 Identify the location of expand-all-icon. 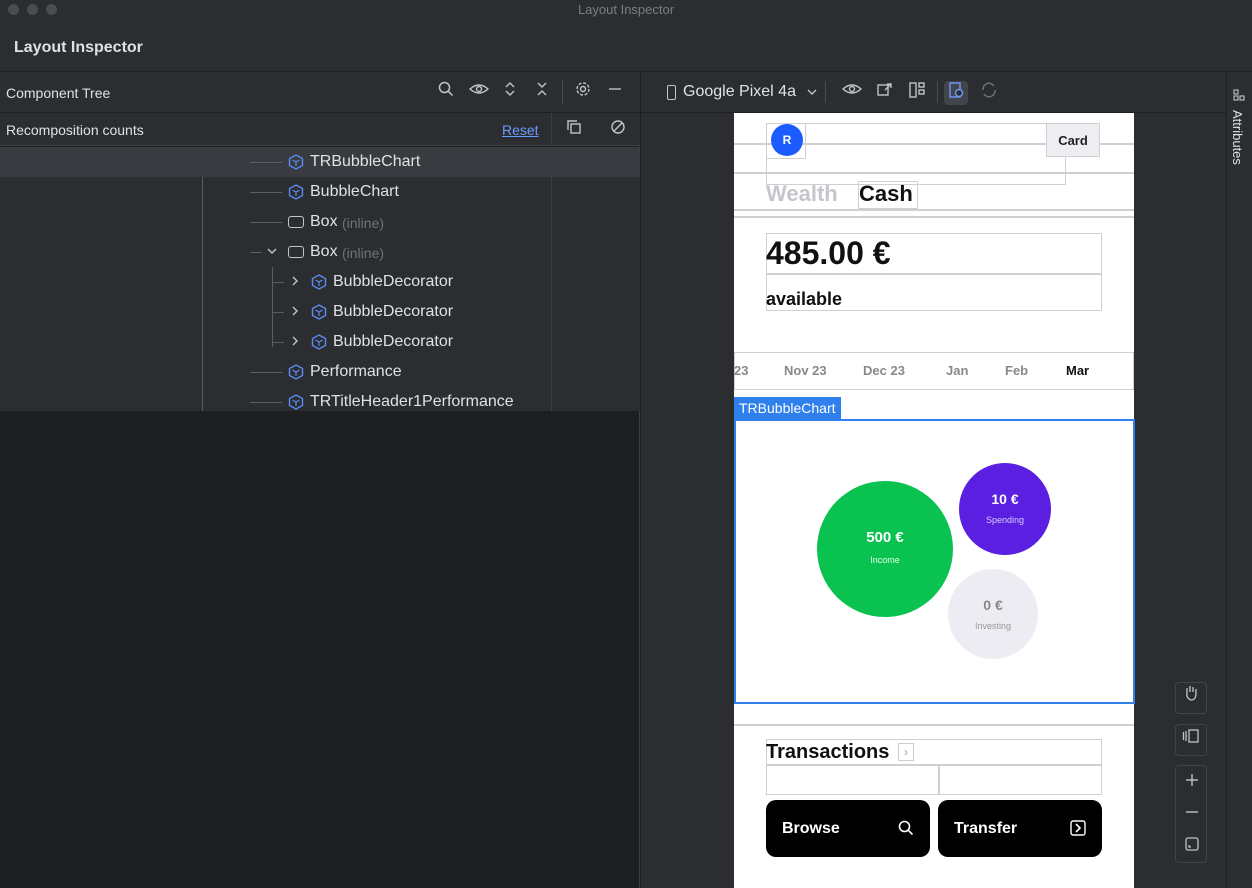
(510, 92).